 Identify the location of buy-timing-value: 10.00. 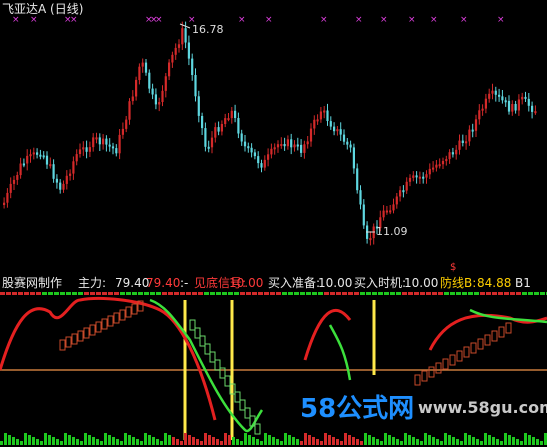
(421, 283).